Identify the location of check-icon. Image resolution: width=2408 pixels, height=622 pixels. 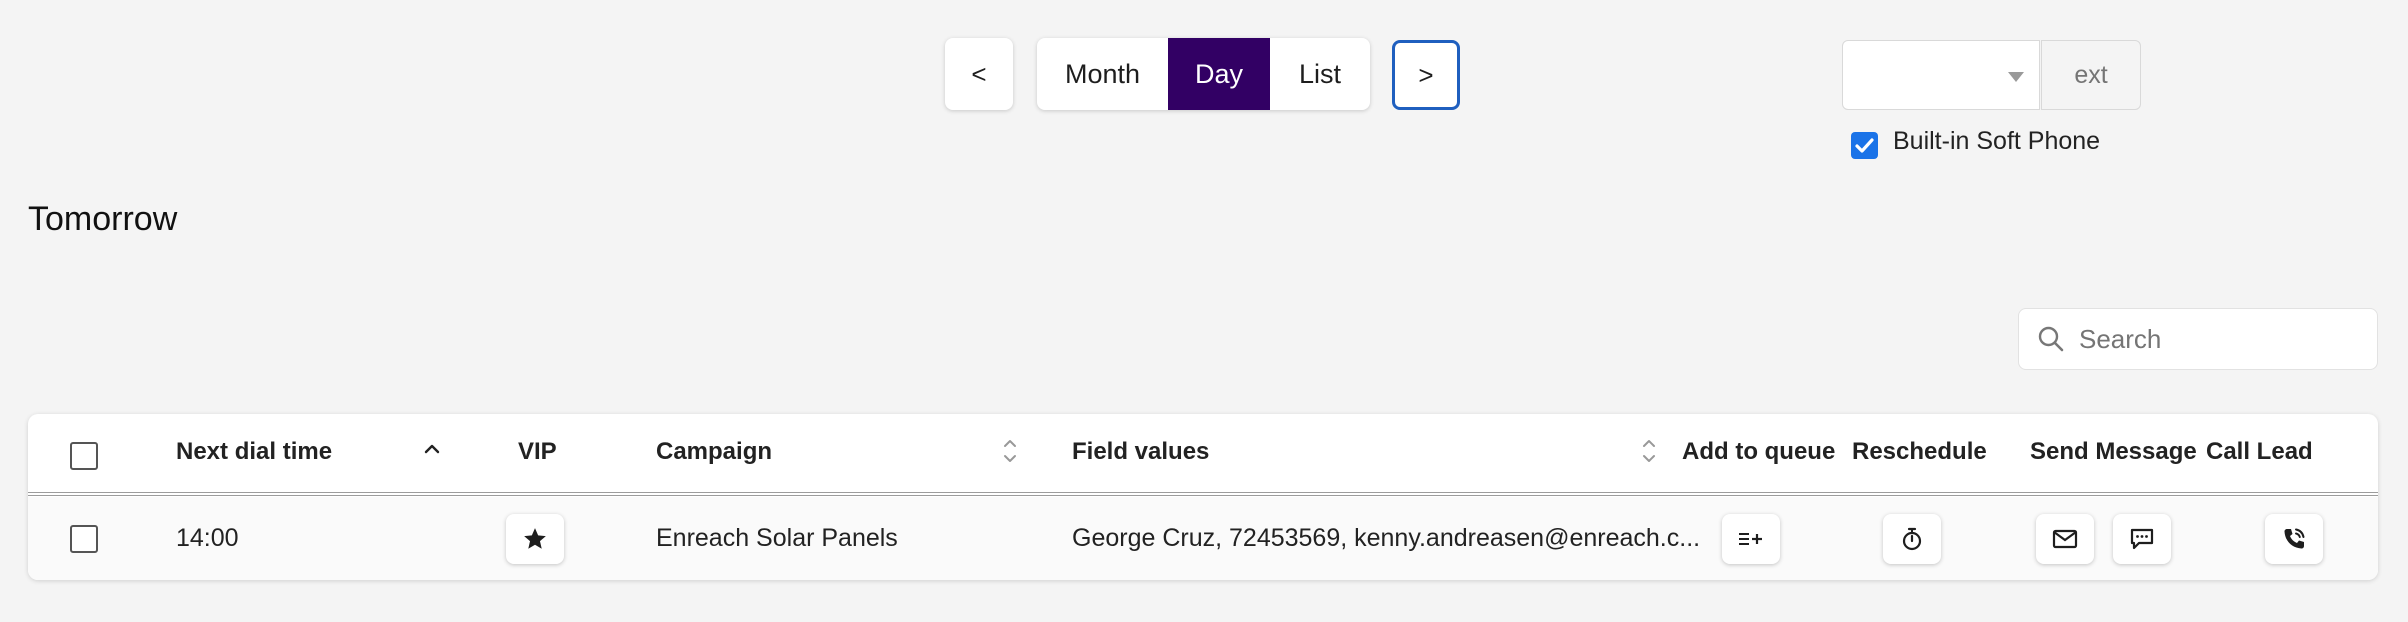
(1864, 145).